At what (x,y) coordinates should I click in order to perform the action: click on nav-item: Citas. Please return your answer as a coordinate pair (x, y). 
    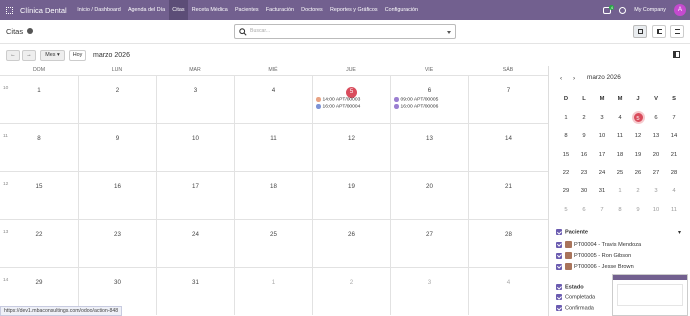
    Looking at the image, I should click on (178, 10).